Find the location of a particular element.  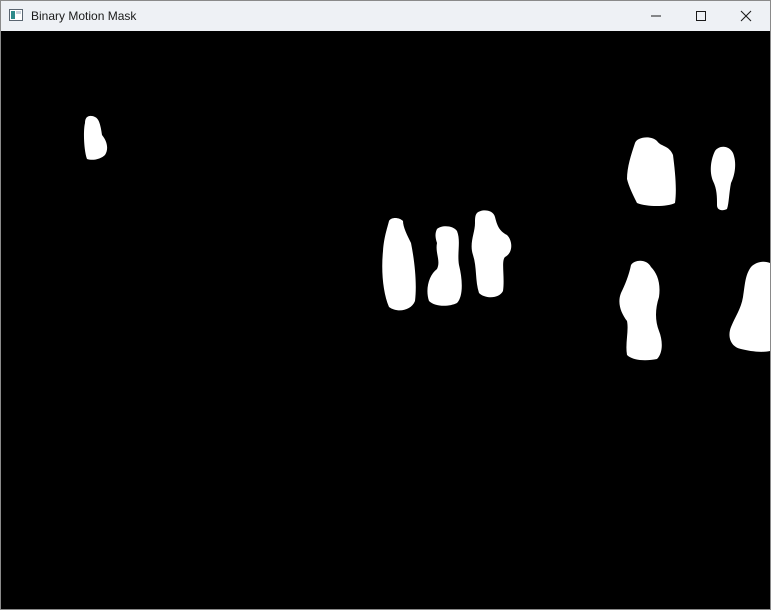

window-title: Binary Motion Mask is located at coordinates (84, 16).